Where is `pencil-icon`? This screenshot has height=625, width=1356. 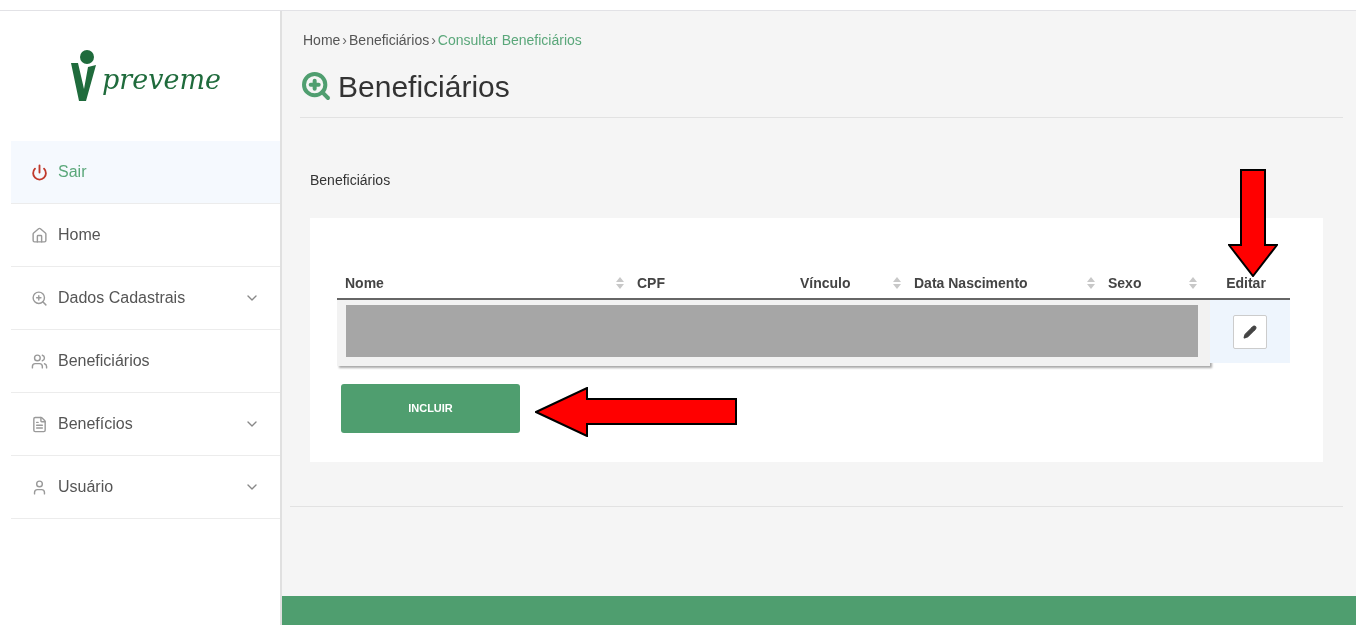
pencil-icon is located at coordinates (1250, 331).